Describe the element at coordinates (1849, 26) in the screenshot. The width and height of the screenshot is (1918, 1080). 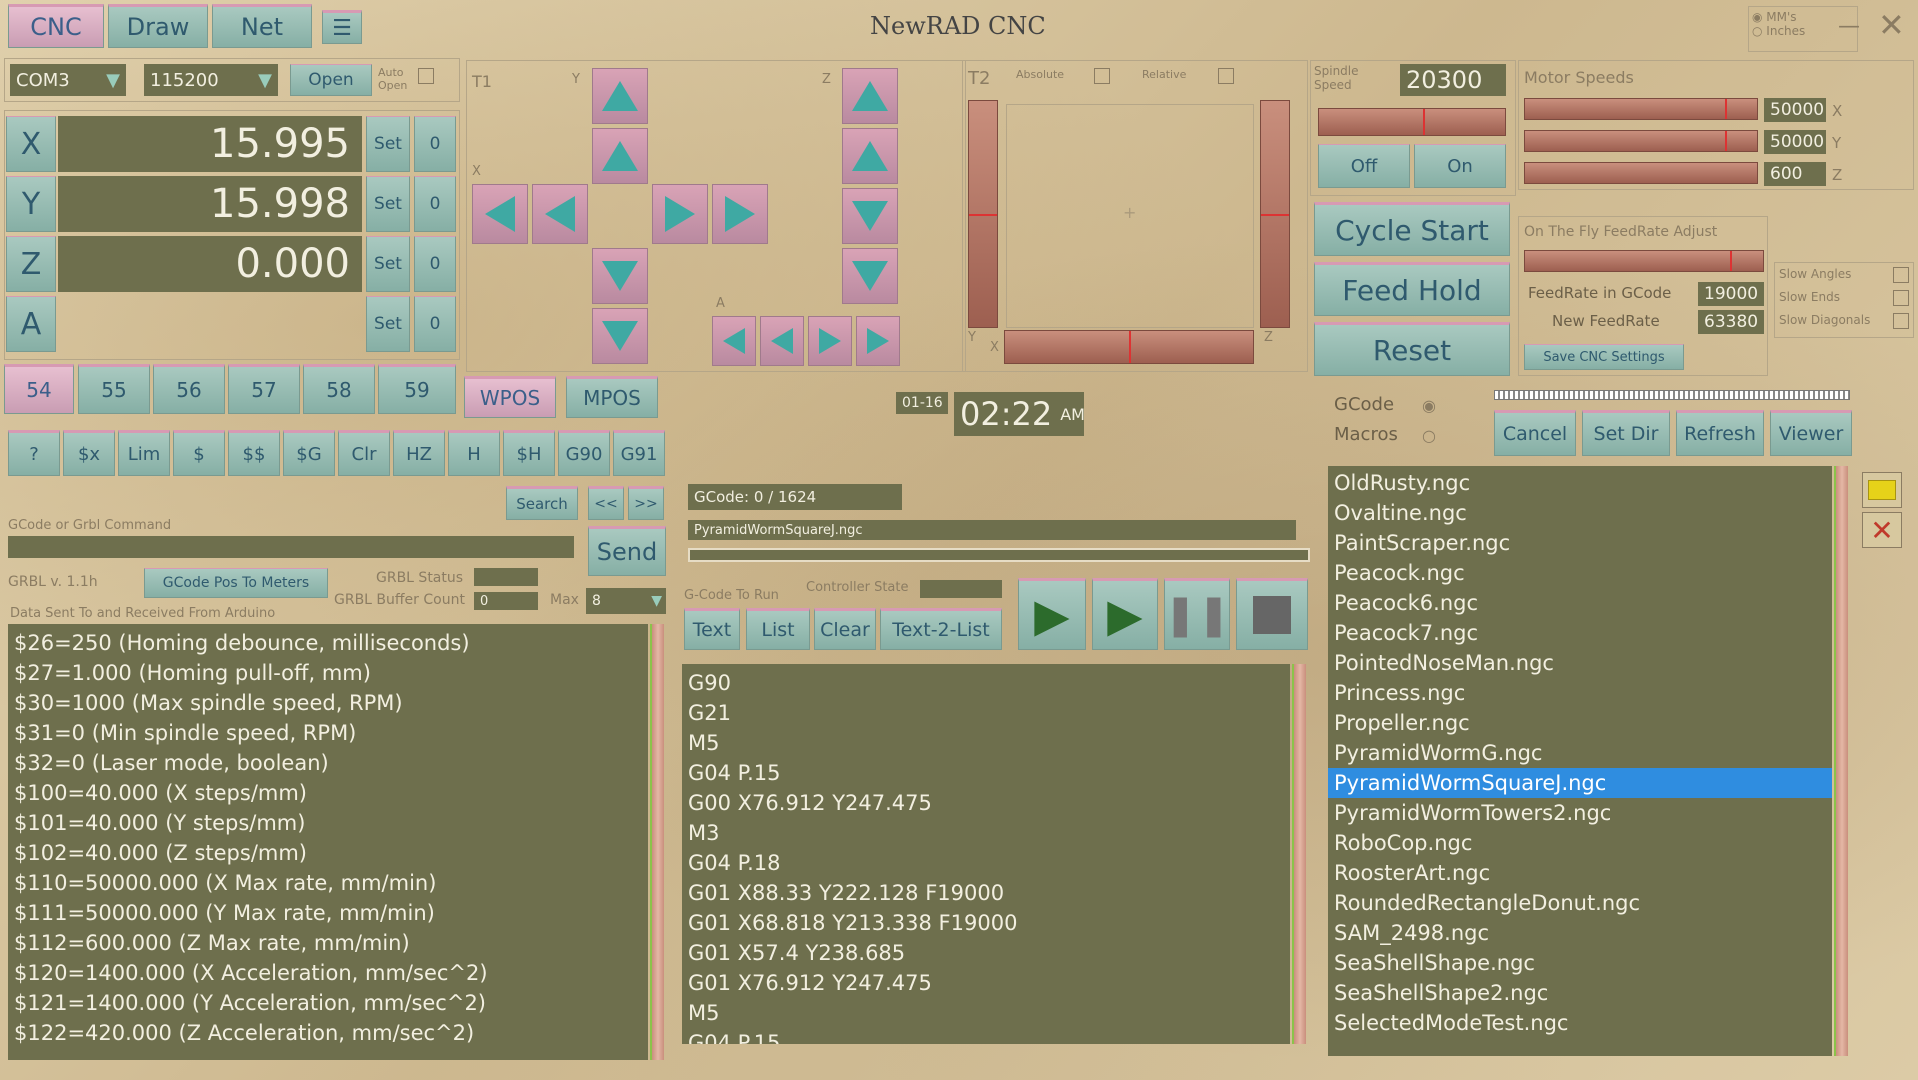
I see `minimize-icon: —` at that location.